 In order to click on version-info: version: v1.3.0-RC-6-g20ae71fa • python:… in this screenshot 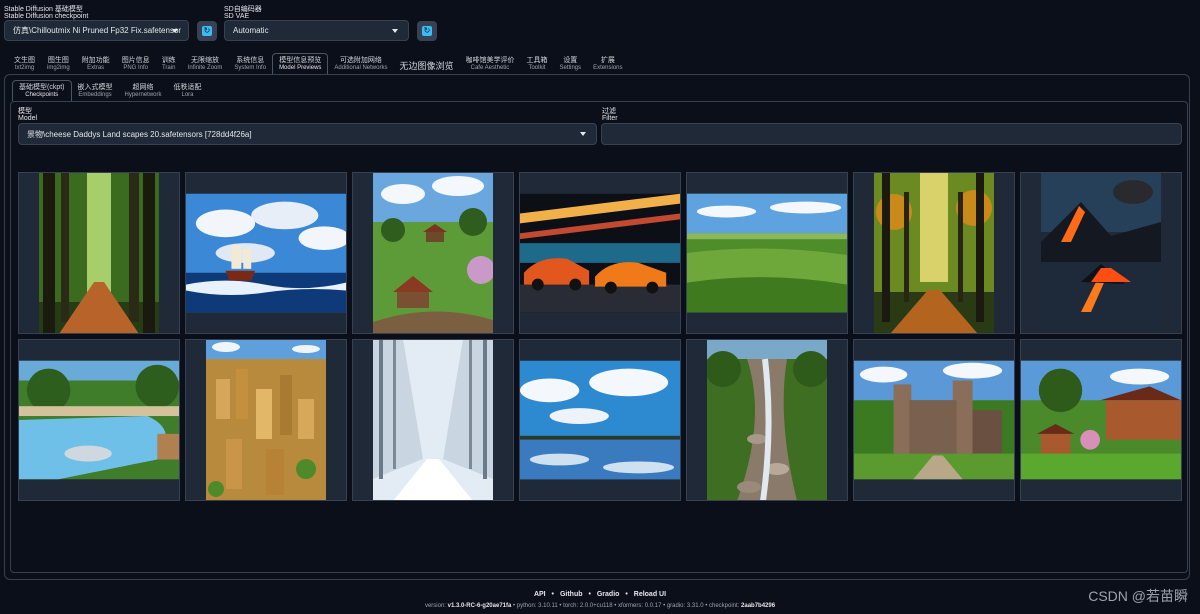, I will do `click(600, 606)`.